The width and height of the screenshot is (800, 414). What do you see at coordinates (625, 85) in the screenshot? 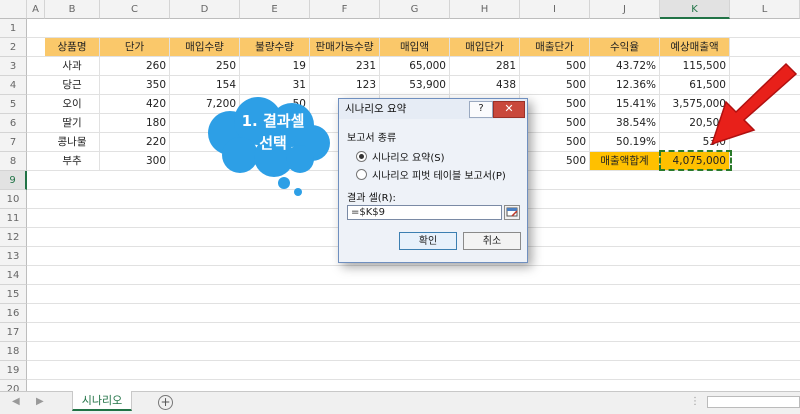
I see `table-cell: 12.36%` at bounding box center [625, 85].